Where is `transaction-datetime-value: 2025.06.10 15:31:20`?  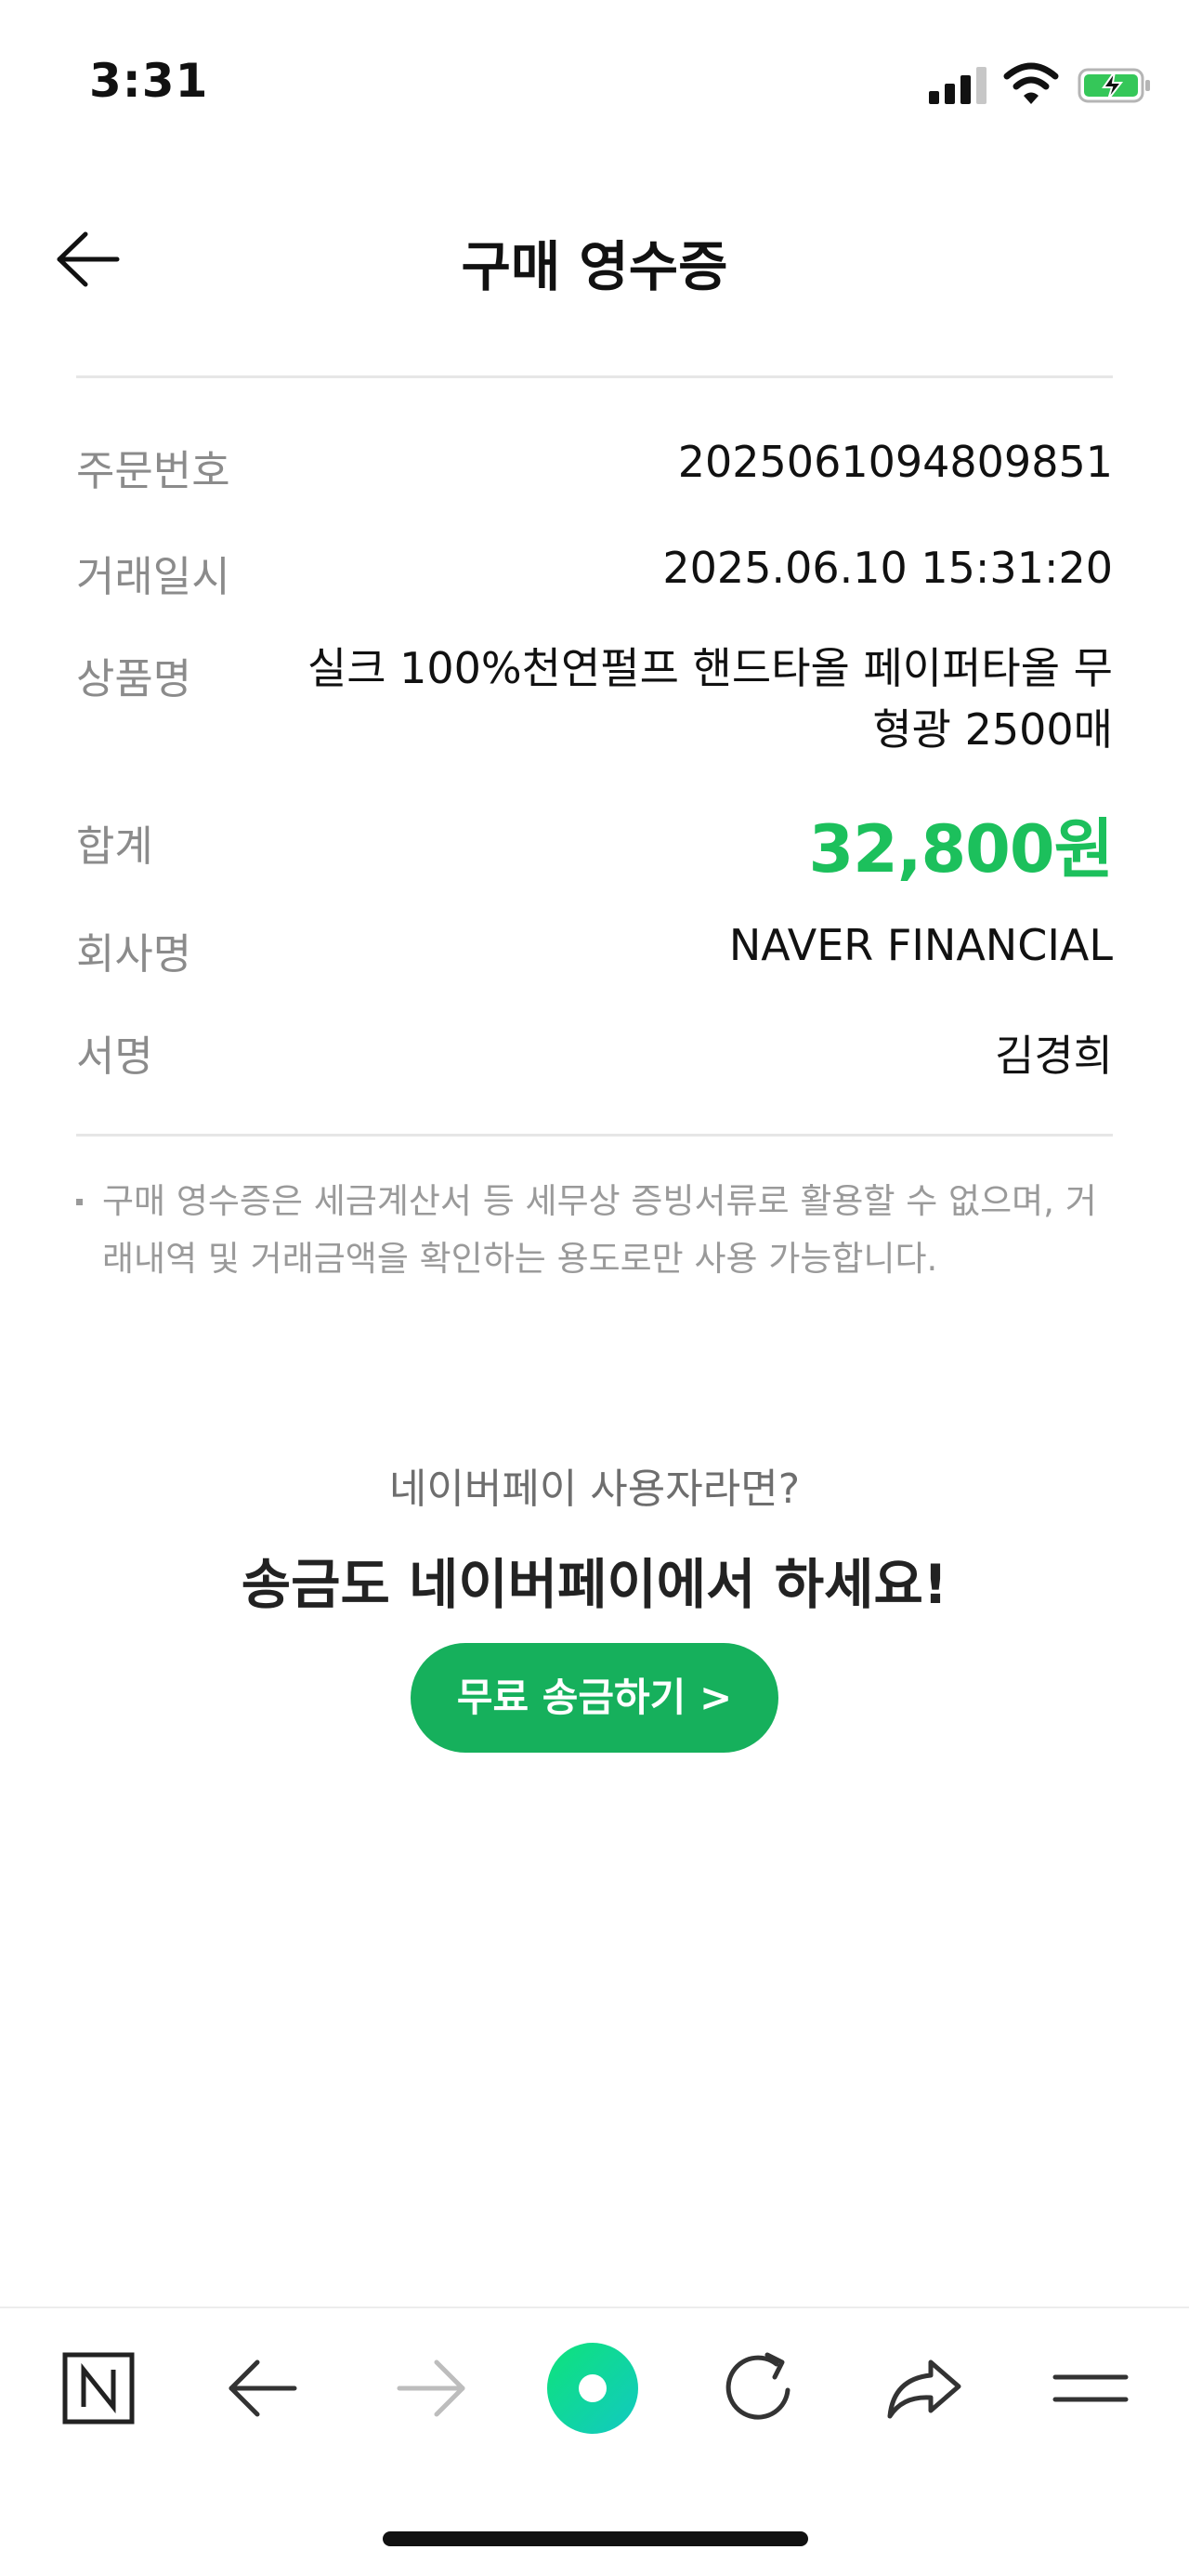
transaction-datetime-value: 2025.06.10 15:31:20 is located at coordinates (887, 568).